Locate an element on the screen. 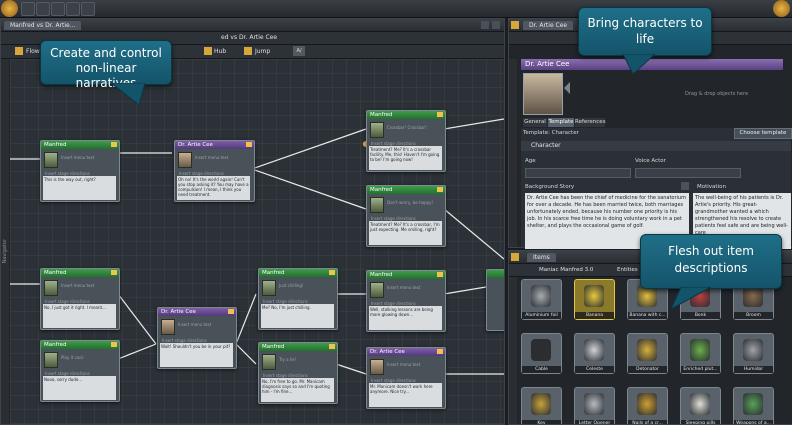 The height and width of the screenshot is (425, 792). node-menu-text: Insert menu text is located at coordinates (195, 324).